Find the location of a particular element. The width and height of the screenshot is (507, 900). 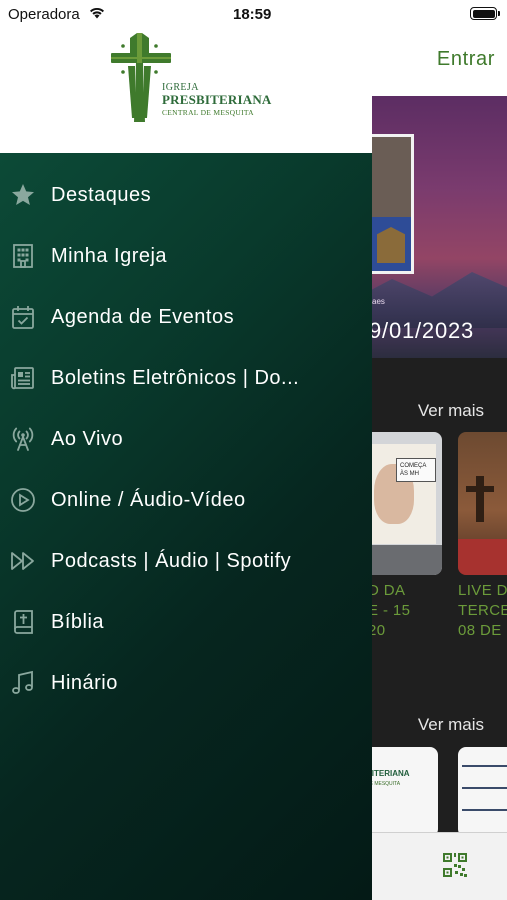

logo-text-line2: PRESBITERIANA is located at coordinates (217, 99).